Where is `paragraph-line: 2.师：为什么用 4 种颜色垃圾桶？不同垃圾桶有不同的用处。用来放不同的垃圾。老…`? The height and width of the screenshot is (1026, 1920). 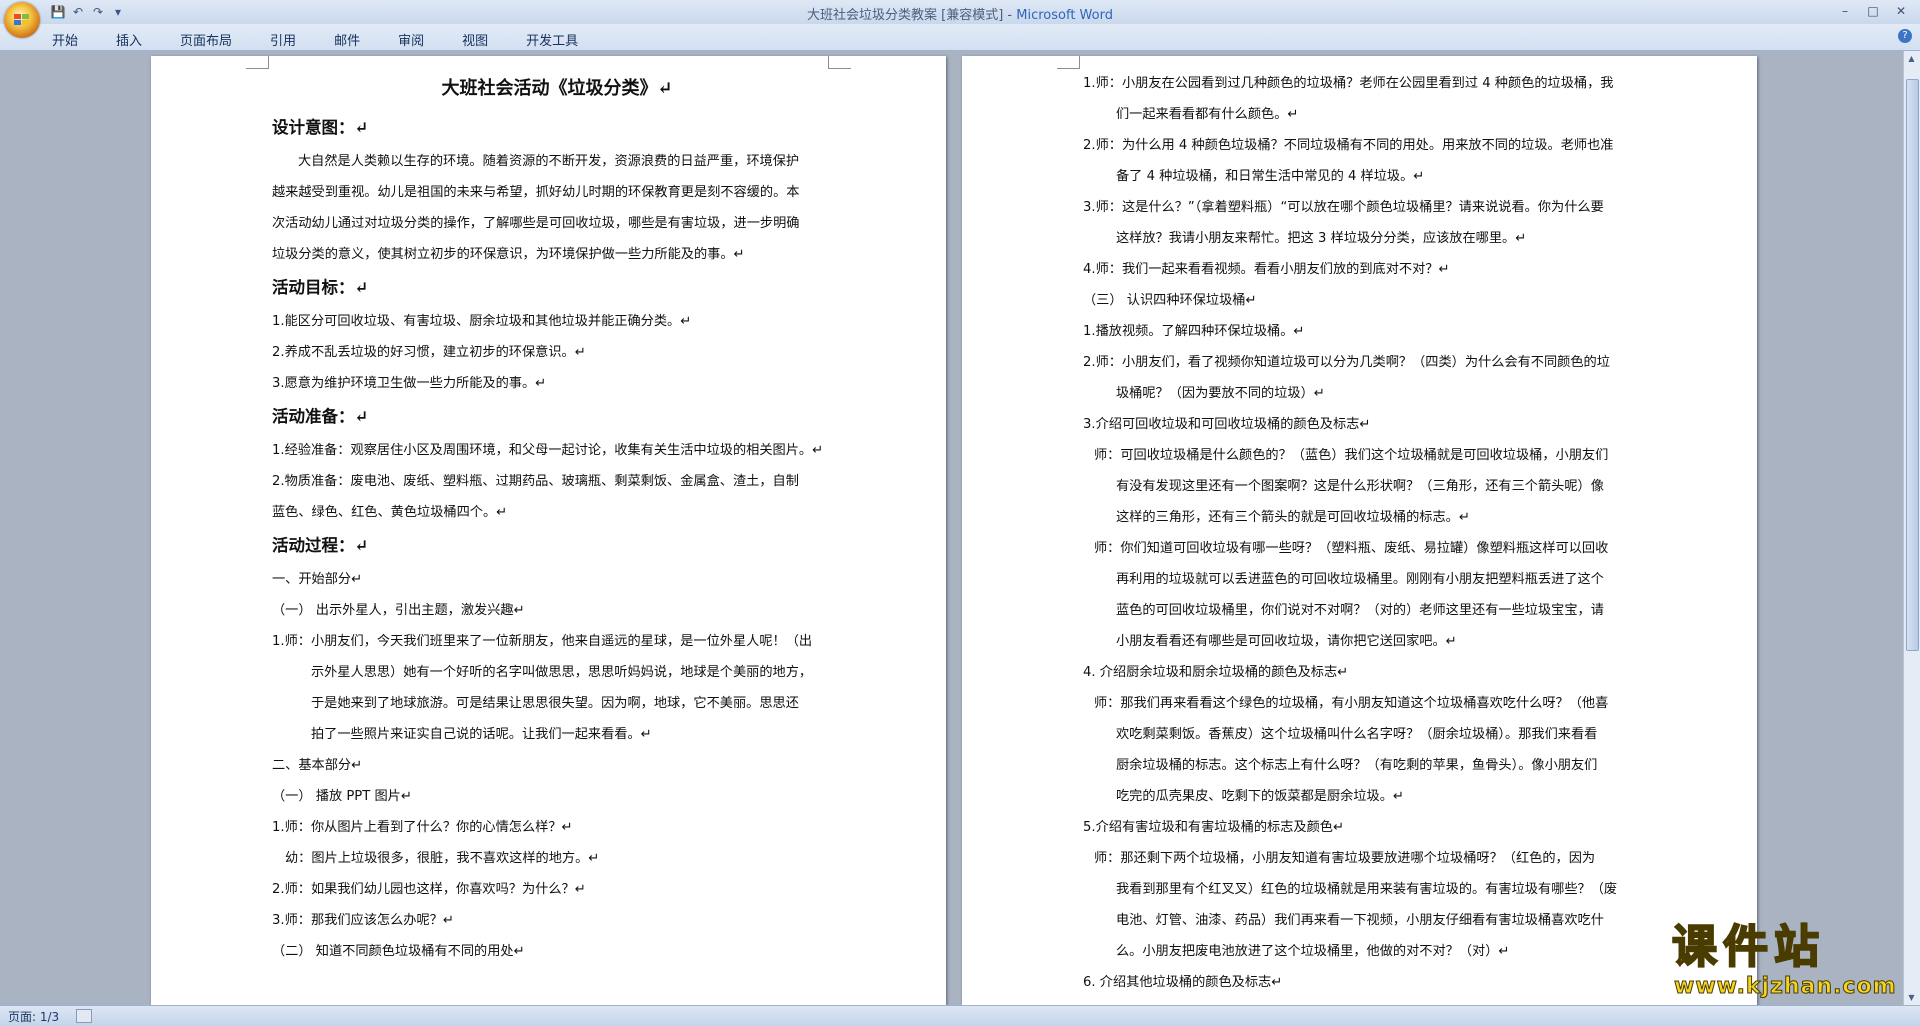
paragraph-line: 2.师：为什么用 4 种颜色垃圾桶？不同垃圾桶有不同的用处。用来放不同的垃圾。老… is located at coordinates (1348, 145).